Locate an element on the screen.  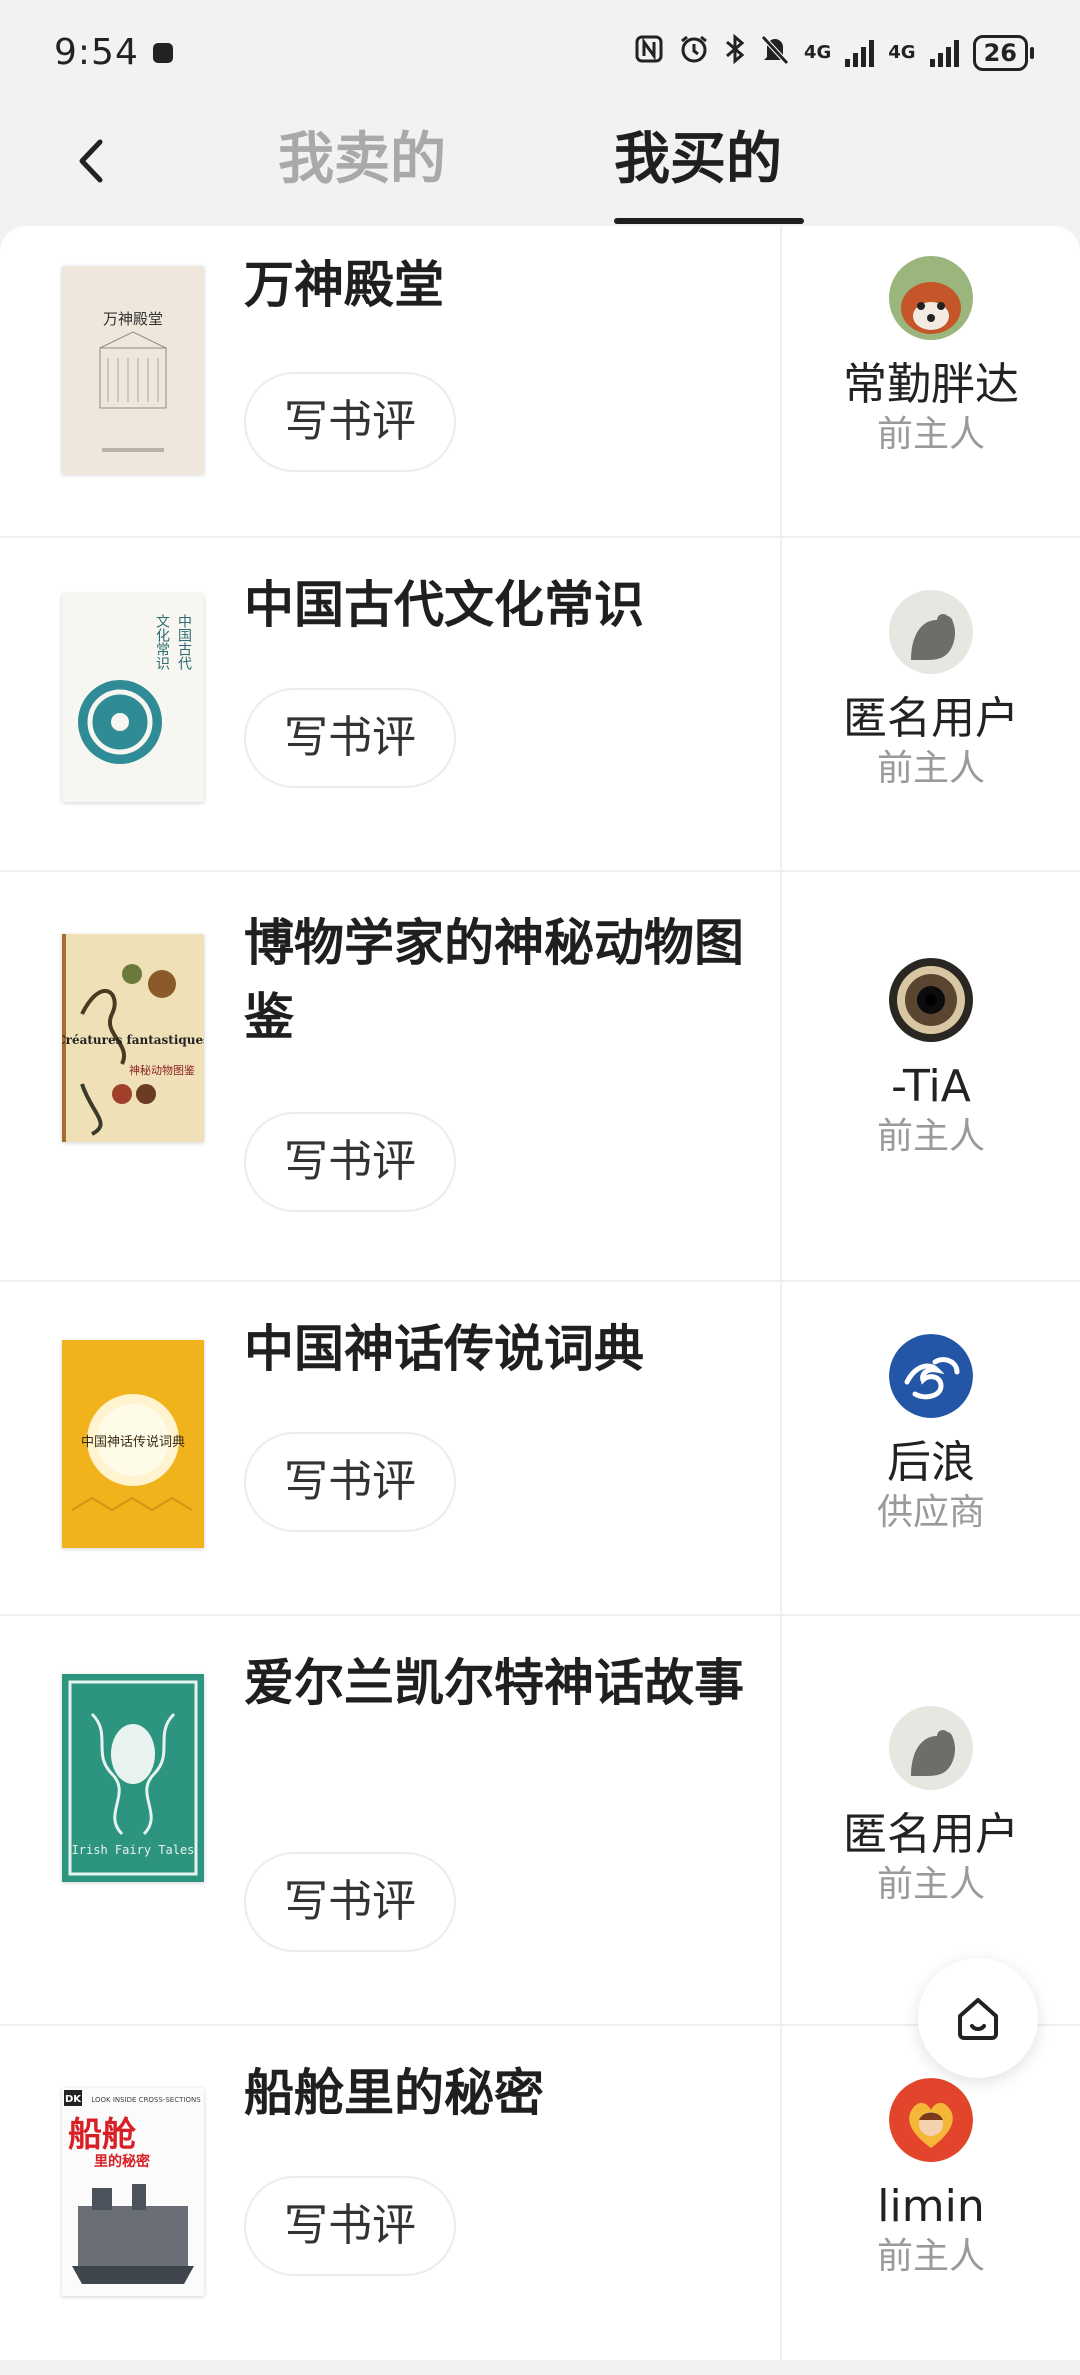
cover-subtitle: 神秘动物图鉴 is located at coordinates (162, 1070).